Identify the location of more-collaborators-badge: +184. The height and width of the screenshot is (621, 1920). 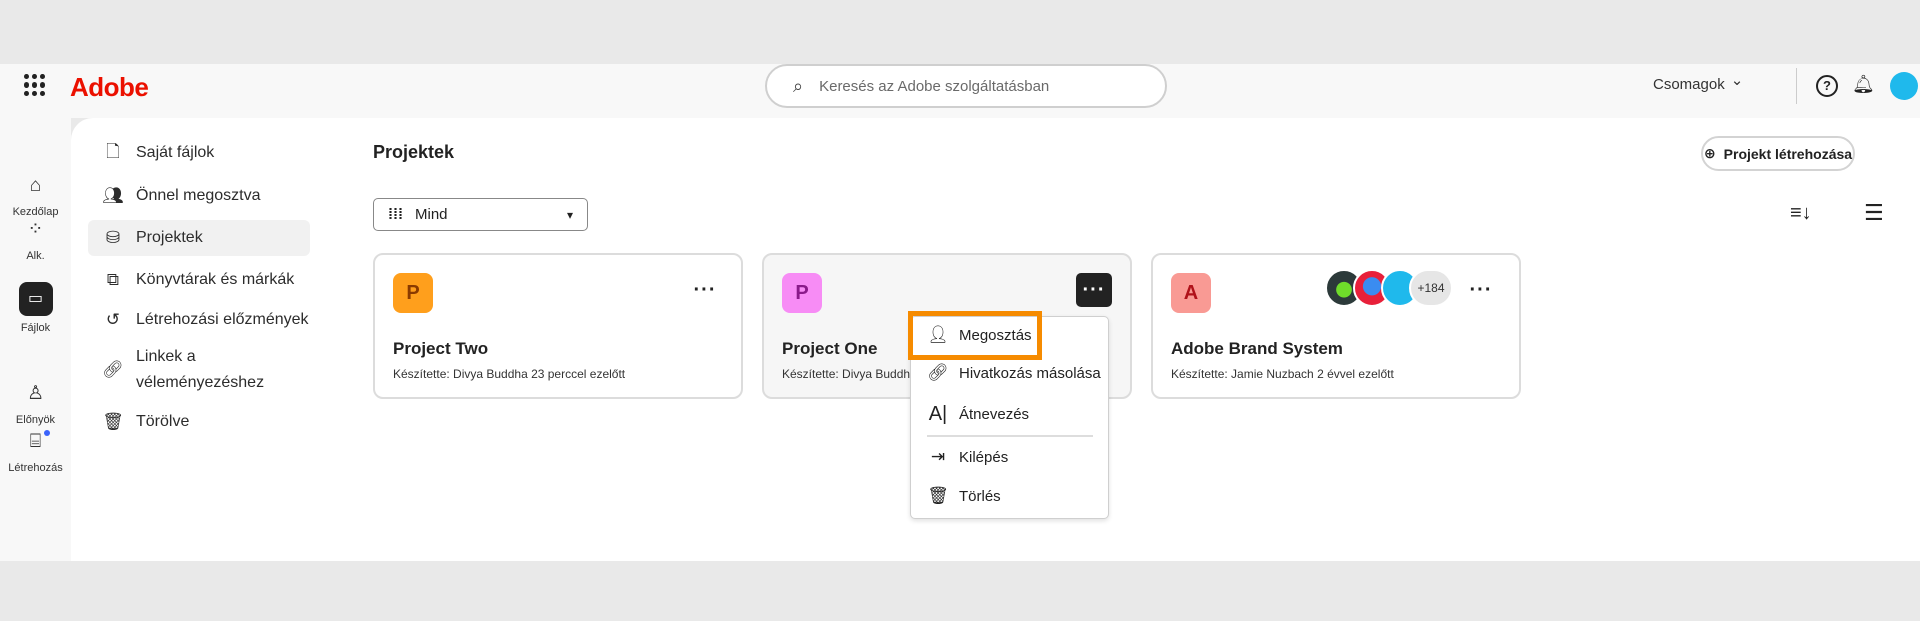
(1431, 288).